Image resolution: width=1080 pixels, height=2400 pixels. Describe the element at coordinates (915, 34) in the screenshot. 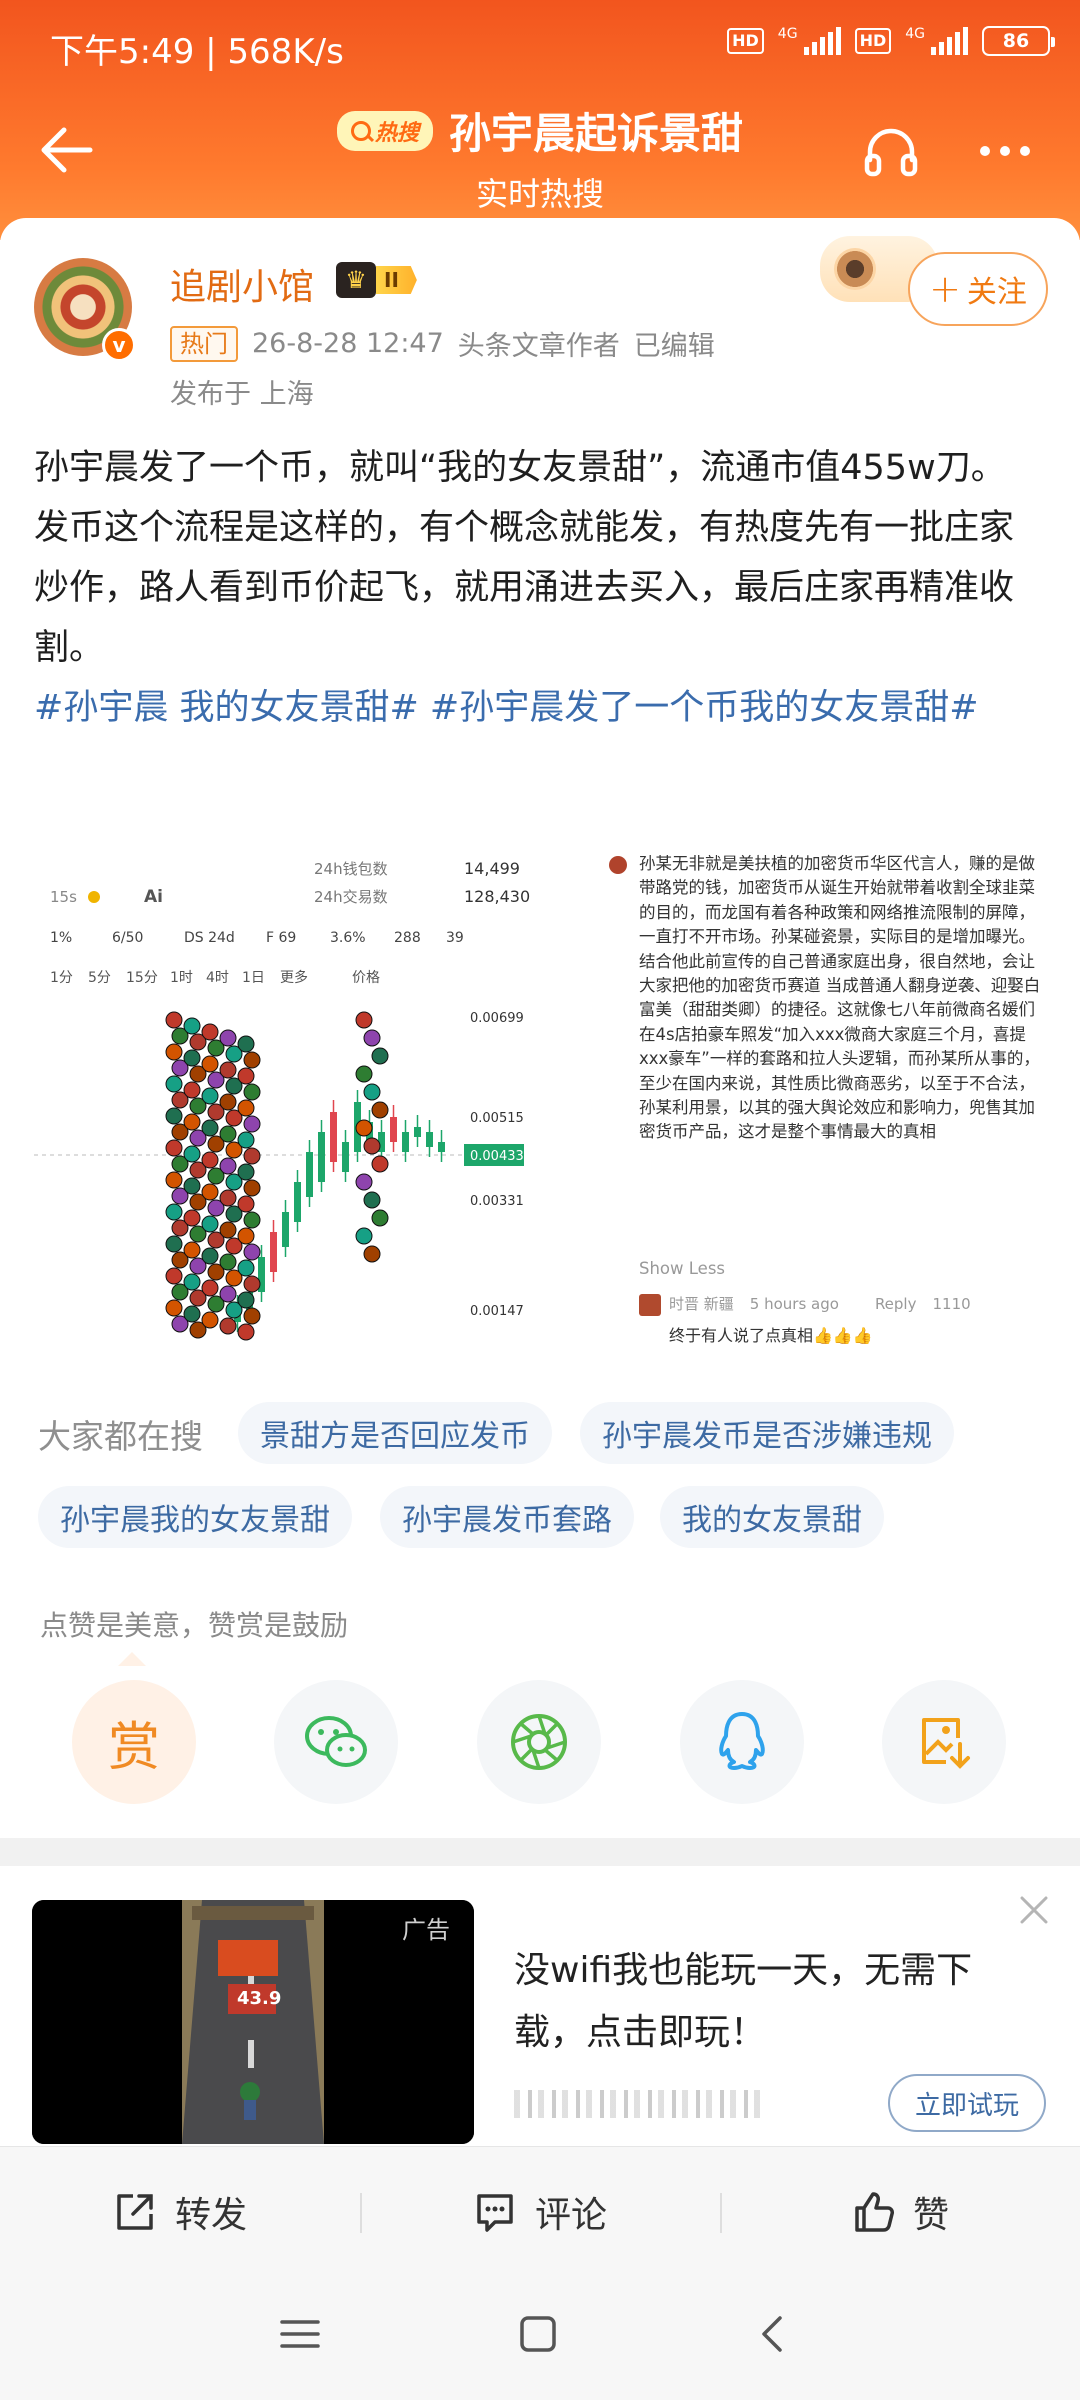

I see `network-type-2: 4G` at that location.